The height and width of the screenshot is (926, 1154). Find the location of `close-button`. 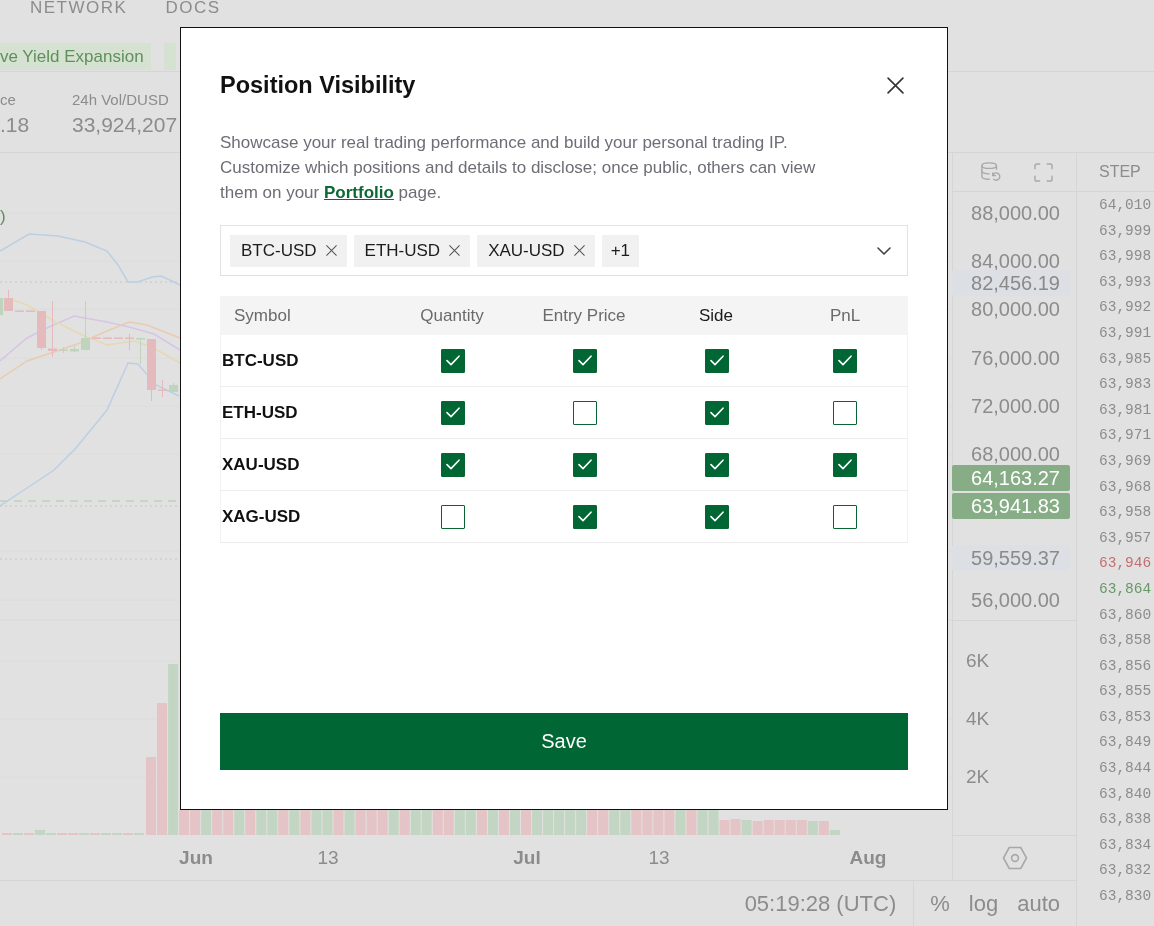

close-button is located at coordinates (895, 85).